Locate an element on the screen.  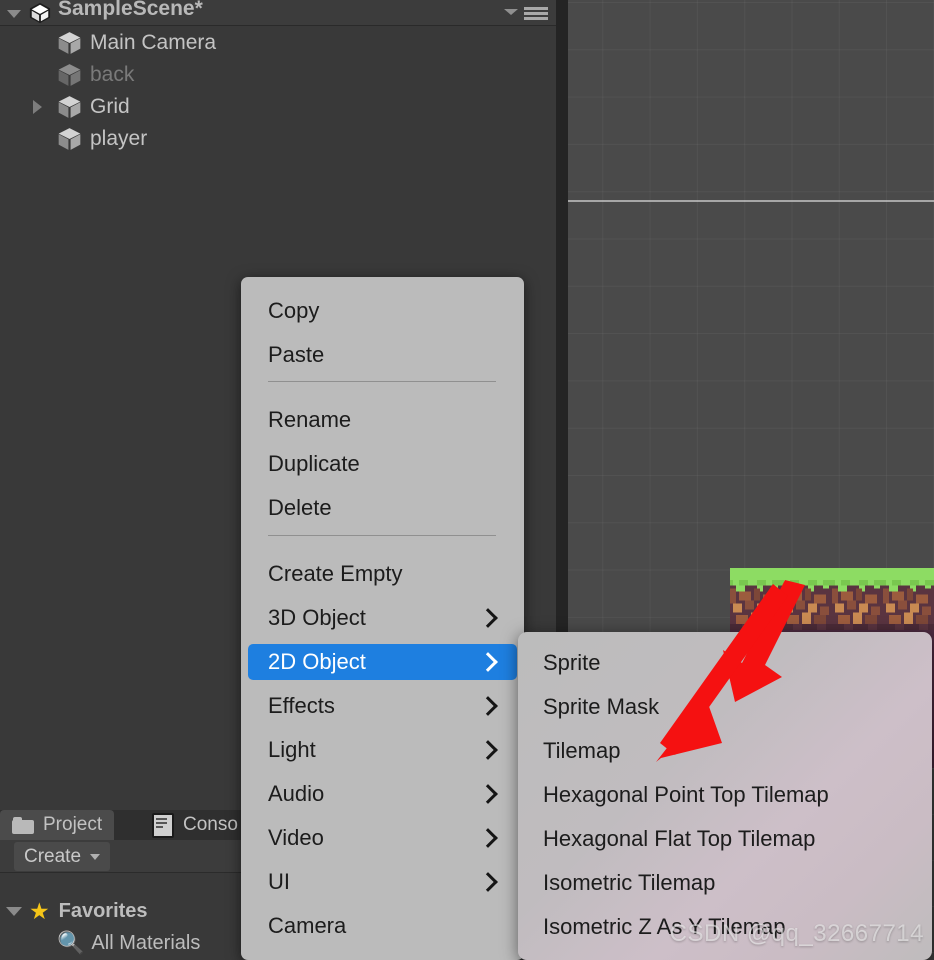
menu-item-label: Video is located at coordinates (296, 837).